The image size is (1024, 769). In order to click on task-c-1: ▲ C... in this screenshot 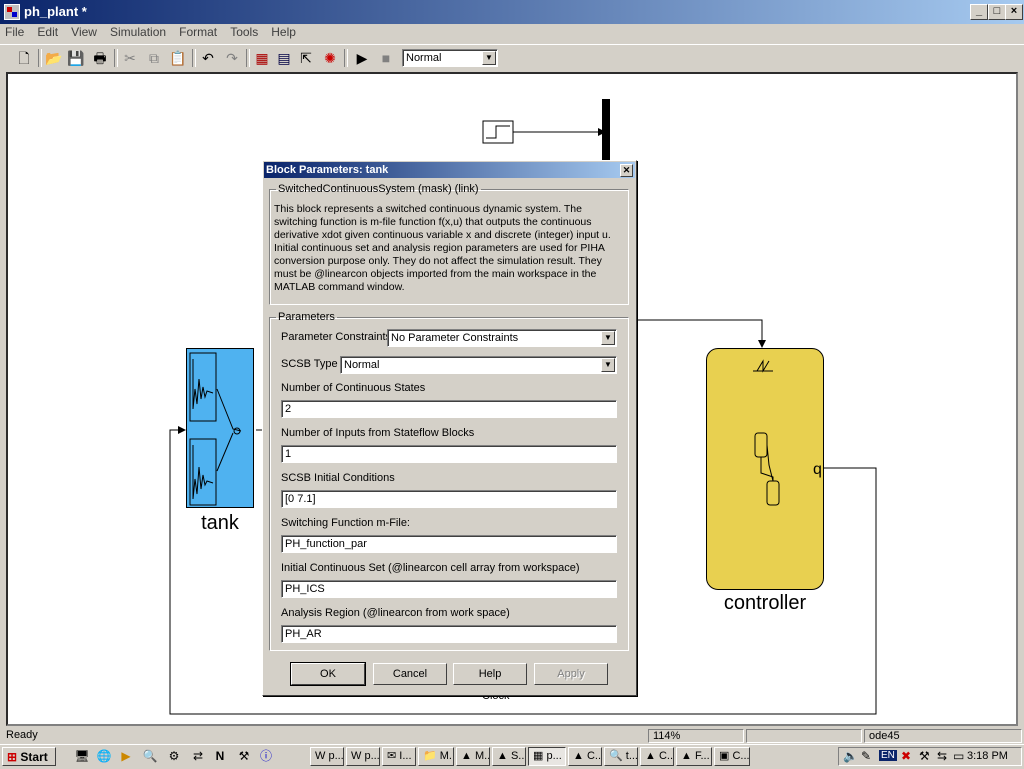, I will do `click(585, 756)`.